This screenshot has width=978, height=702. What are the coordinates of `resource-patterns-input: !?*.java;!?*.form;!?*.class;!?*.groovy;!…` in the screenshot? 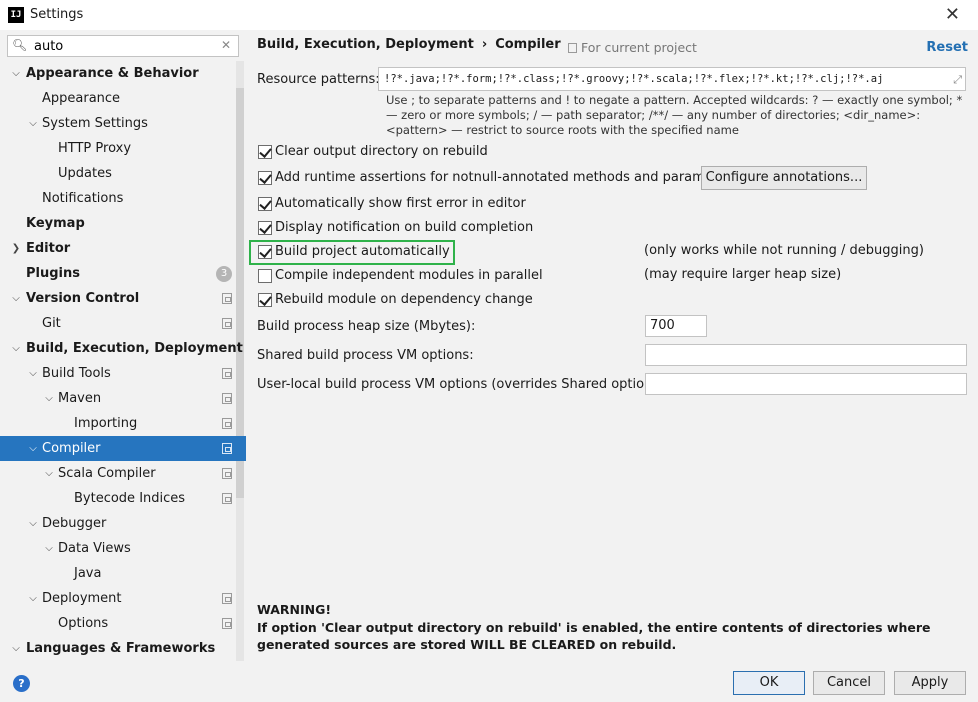 It's located at (672, 79).